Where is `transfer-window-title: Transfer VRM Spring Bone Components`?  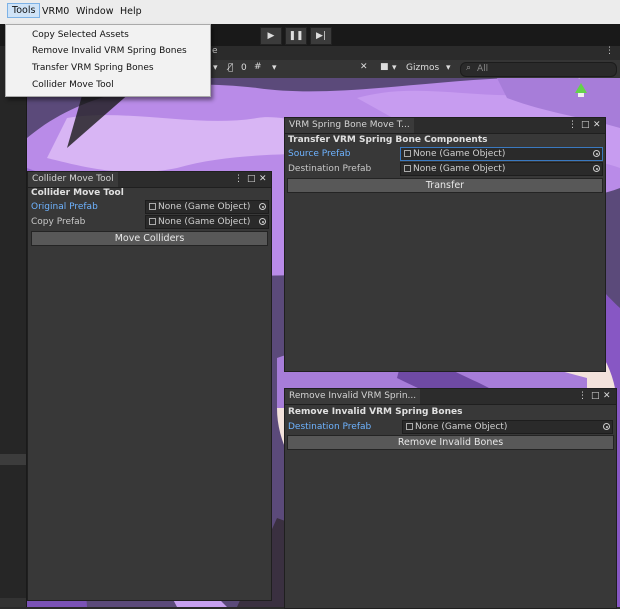 transfer-window-title: Transfer VRM Spring Bone Components is located at coordinates (388, 140).